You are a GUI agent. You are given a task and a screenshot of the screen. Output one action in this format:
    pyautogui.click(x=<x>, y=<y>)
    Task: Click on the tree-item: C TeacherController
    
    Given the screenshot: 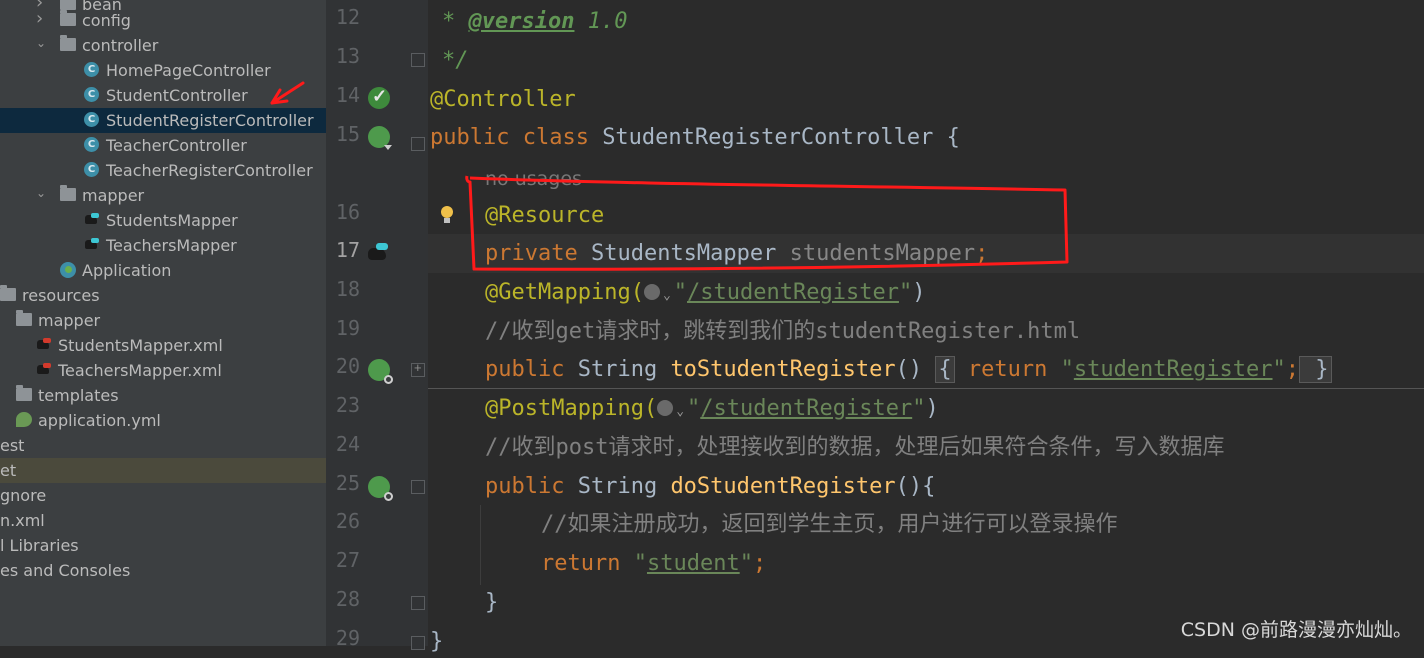 What is the action you would take?
    pyautogui.click(x=163, y=145)
    